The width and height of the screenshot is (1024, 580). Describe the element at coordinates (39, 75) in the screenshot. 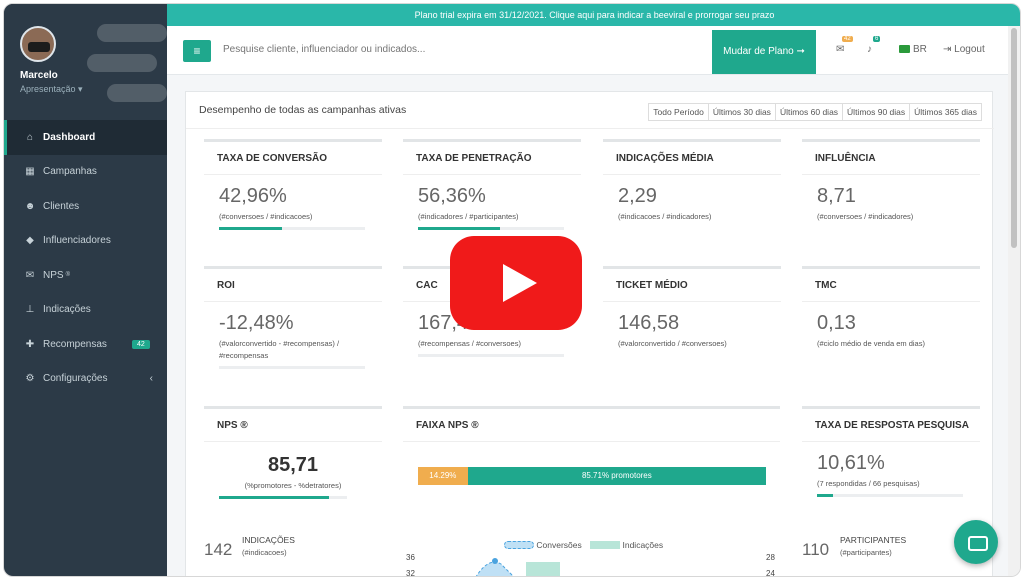

I see `user-name: Marcelo` at that location.